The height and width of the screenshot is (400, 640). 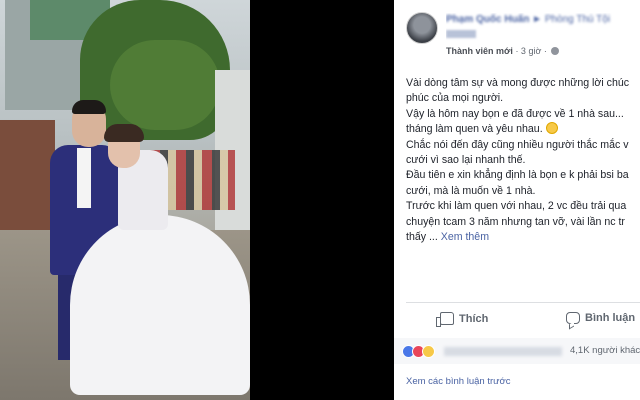 I want to click on comment-label: Bình luận, so click(x=610, y=318).